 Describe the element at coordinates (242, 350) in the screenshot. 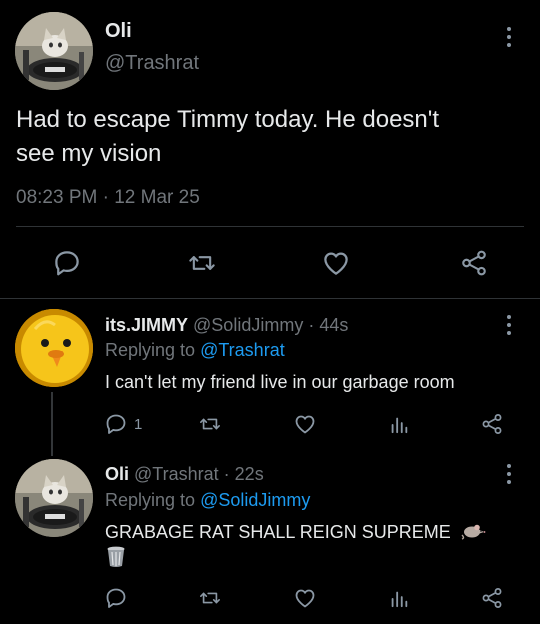

I see `replying-to-link: @Trashrat` at that location.